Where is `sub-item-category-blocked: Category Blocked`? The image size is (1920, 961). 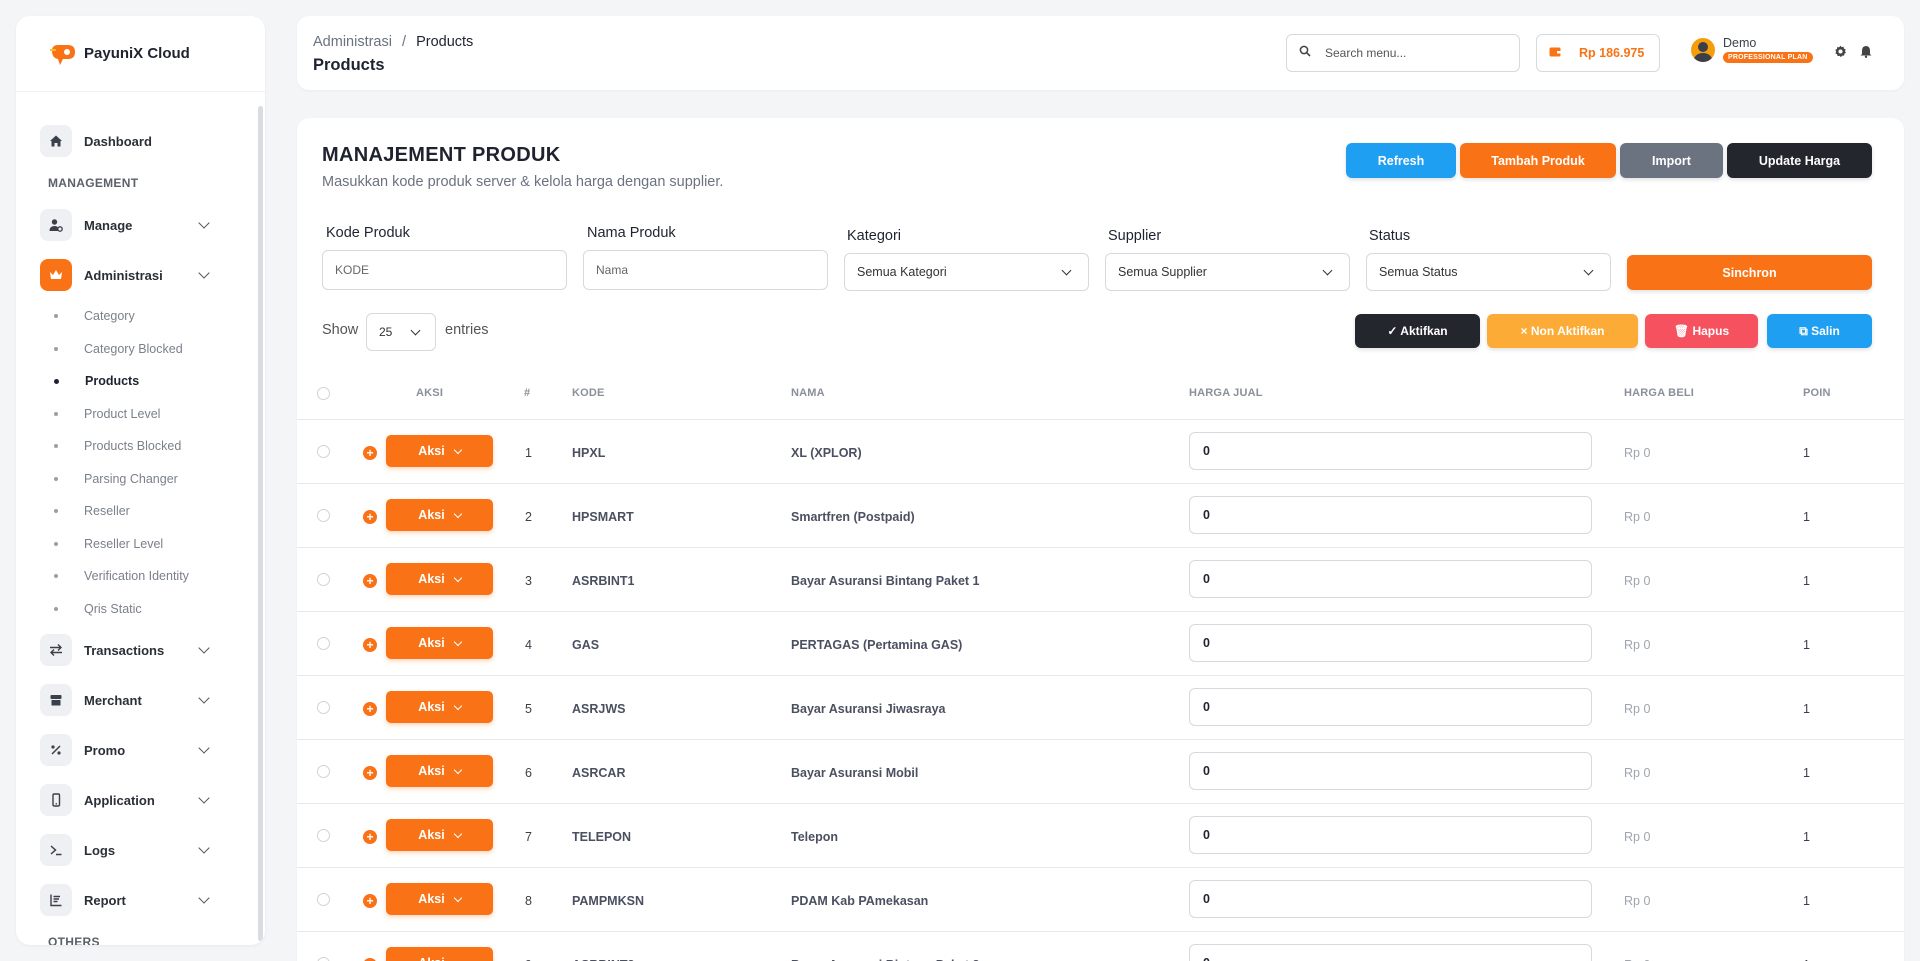
sub-item-category-blocked: Category Blocked is located at coordinates (136, 349).